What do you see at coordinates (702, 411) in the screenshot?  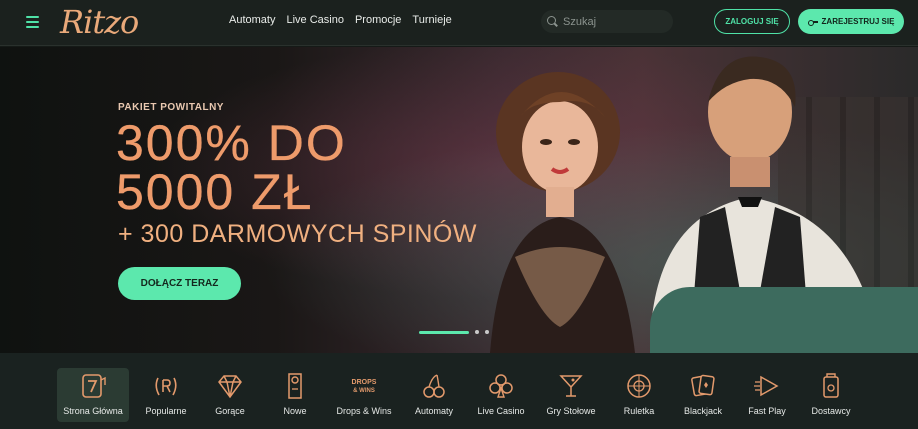 I see `category-label: Blackjack` at bounding box center [702, 411].